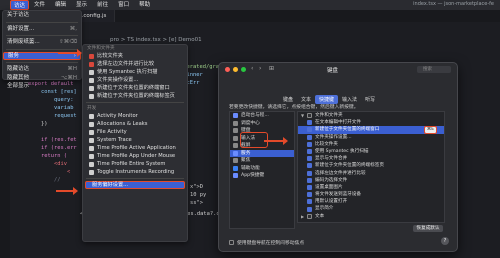 This screenshot has height=258, width=500. What do you see at coordinates (262, 176) in the screenshot?
I see `category-item: App快捷键` at bounding box center [262, 176].